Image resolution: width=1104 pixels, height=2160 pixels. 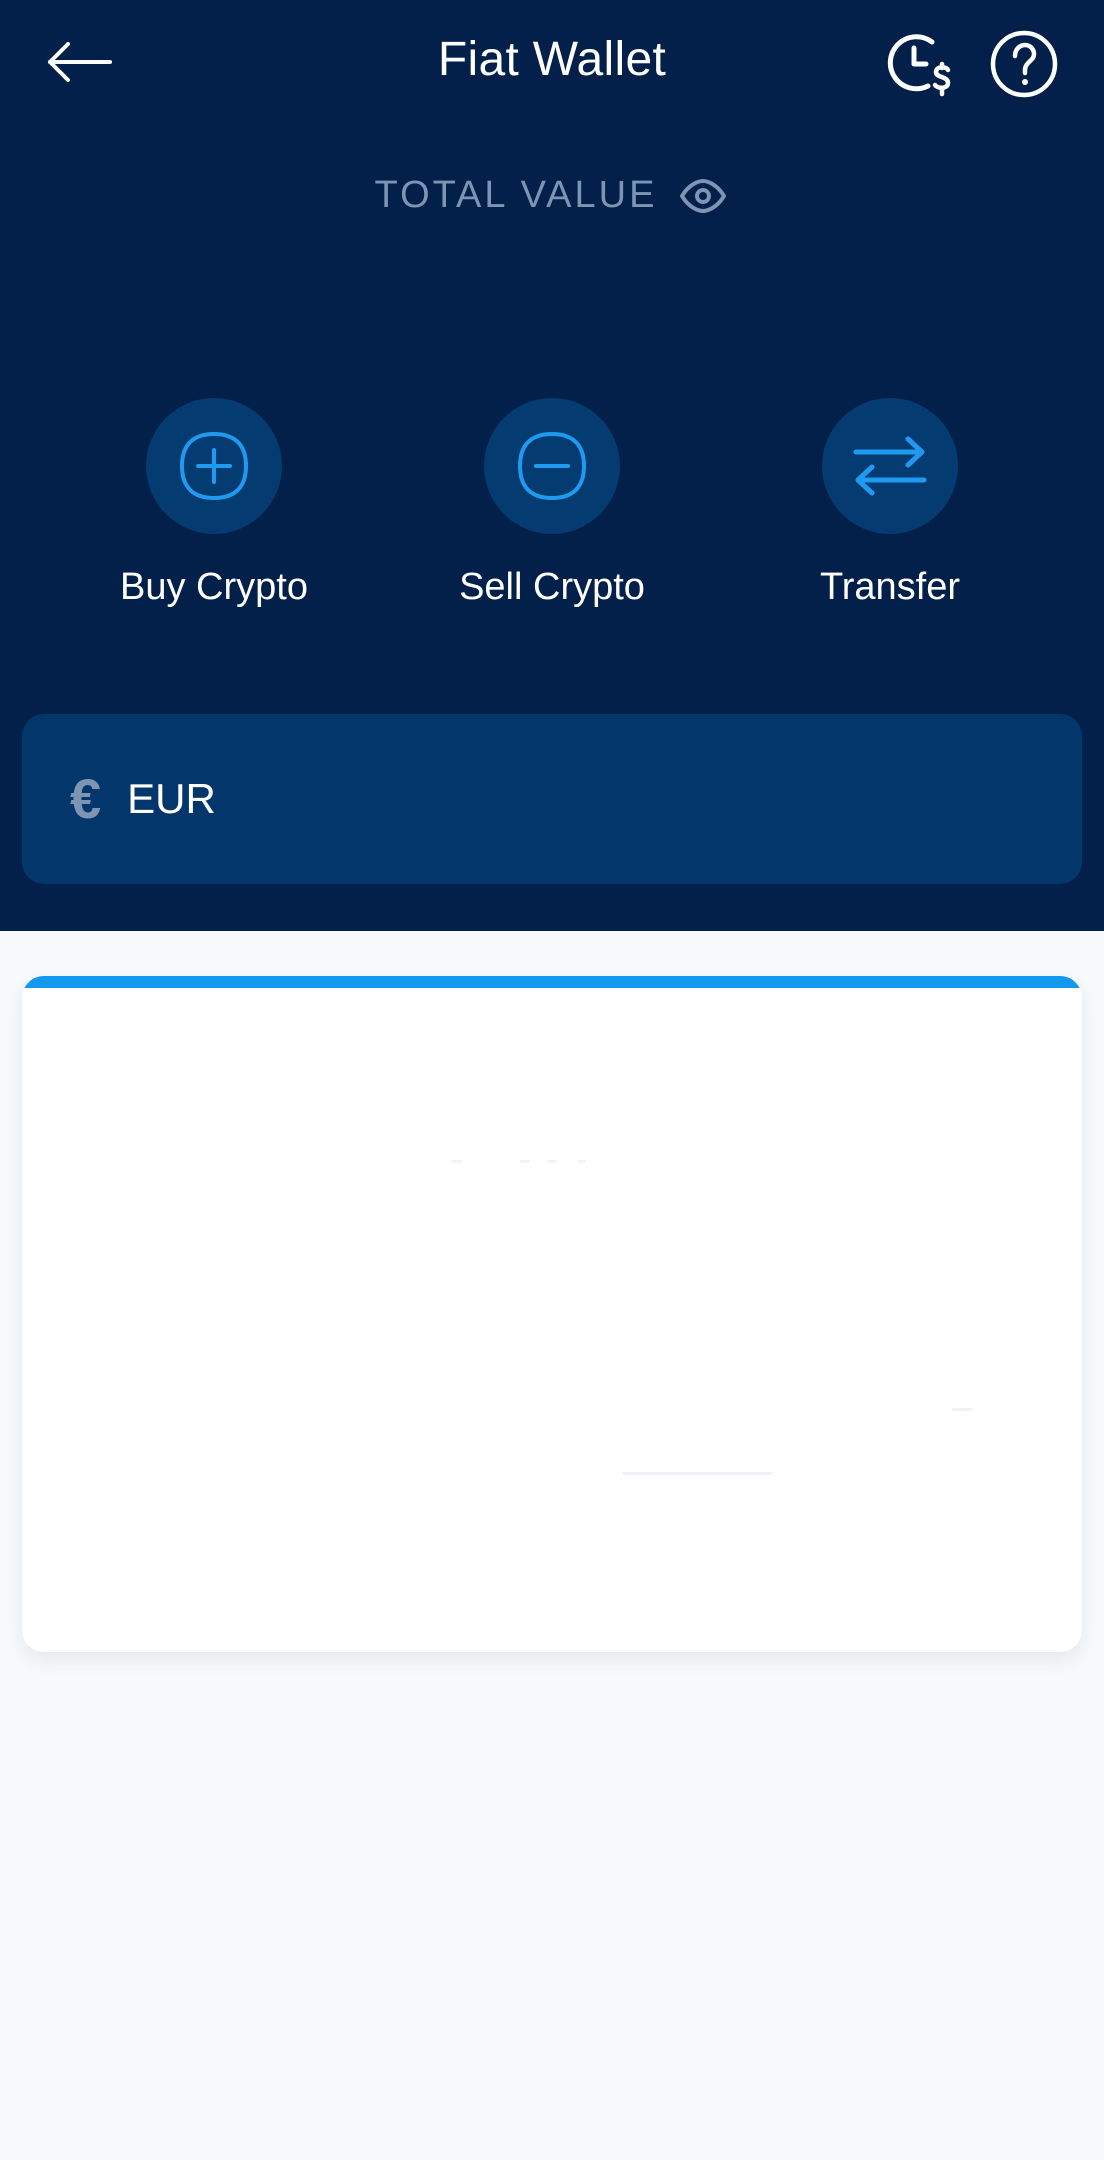 What do you see at coordinates (516, 195) in the screenshot?
I see `total-value-label: TOTAL VALUE` at bounding box center [516, 195].